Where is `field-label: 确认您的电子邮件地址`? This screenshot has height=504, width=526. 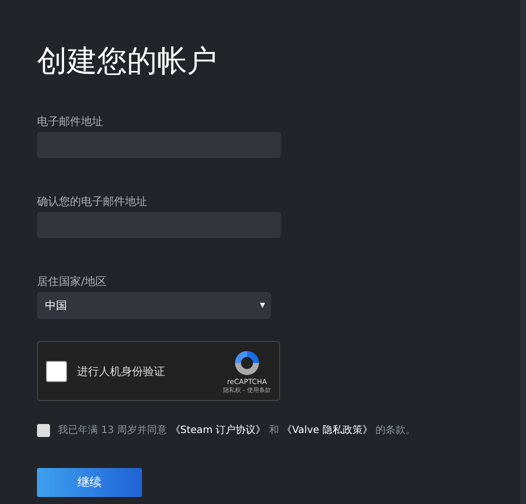
field-label: 确认您的电子邮件地址 is located at coordinates (92, 201).